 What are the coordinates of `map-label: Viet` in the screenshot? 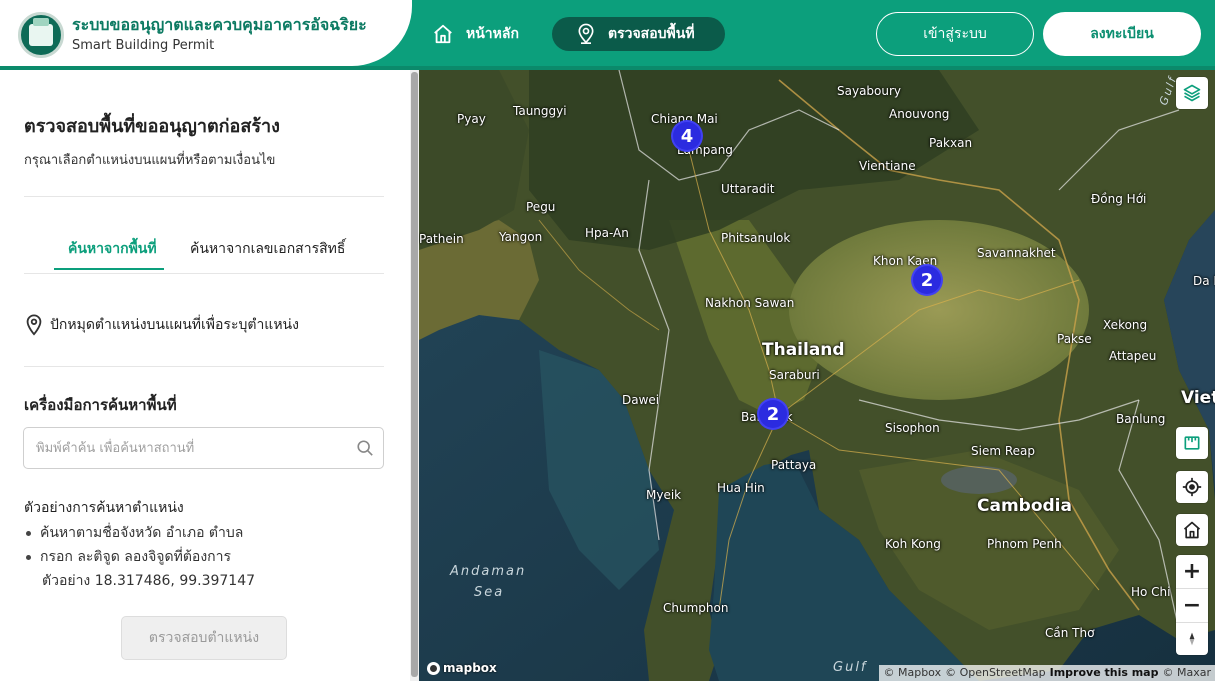 It's located at (1198, 398).